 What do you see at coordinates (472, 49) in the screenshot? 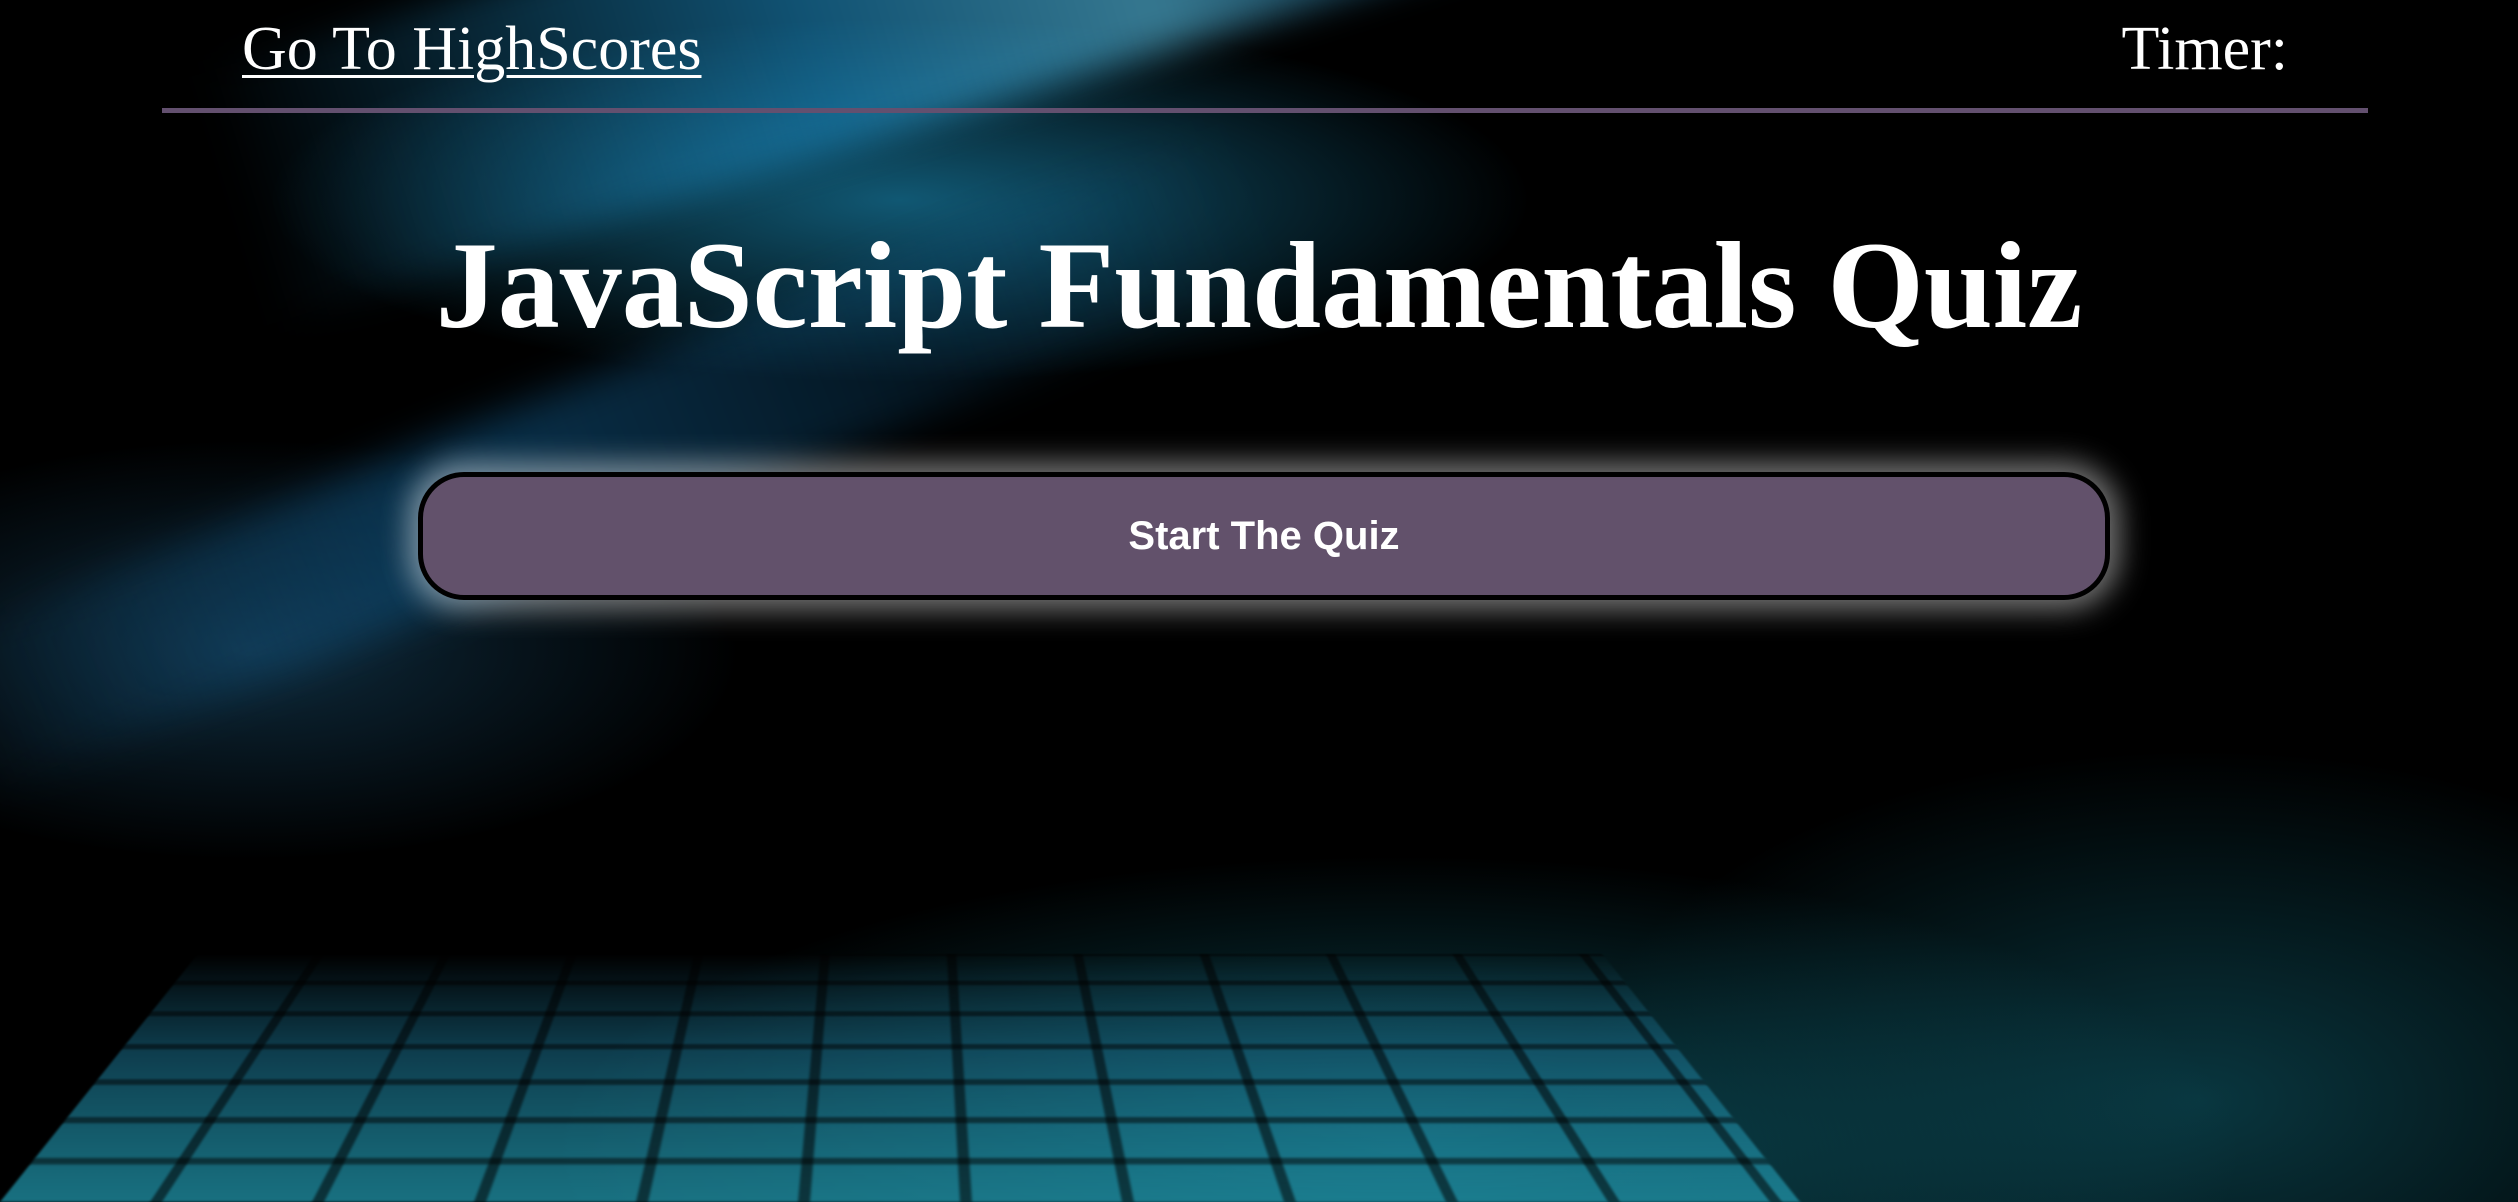
I see `highscores-link: Go To HighScores` at bounding box center [472, 49].